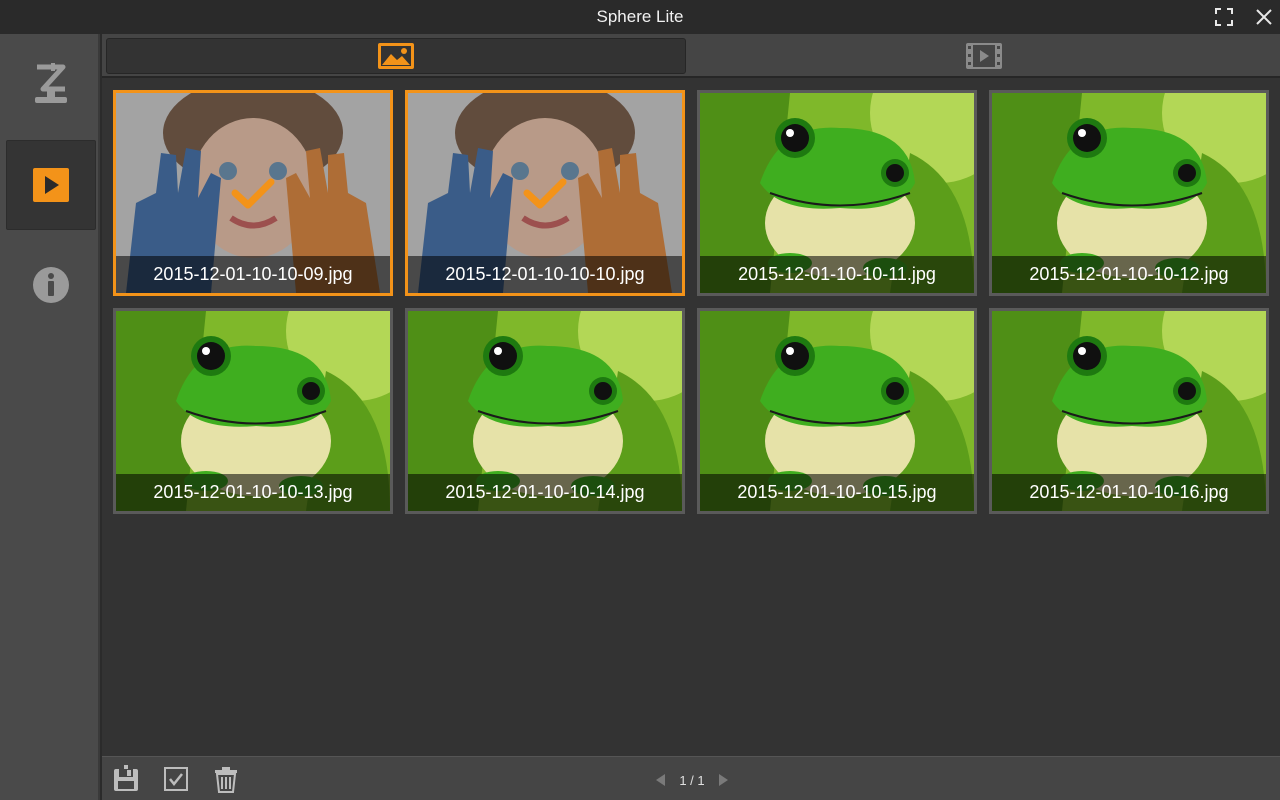  I want to click on bottom-toolbar: 1 / 1, so click(691, 778).